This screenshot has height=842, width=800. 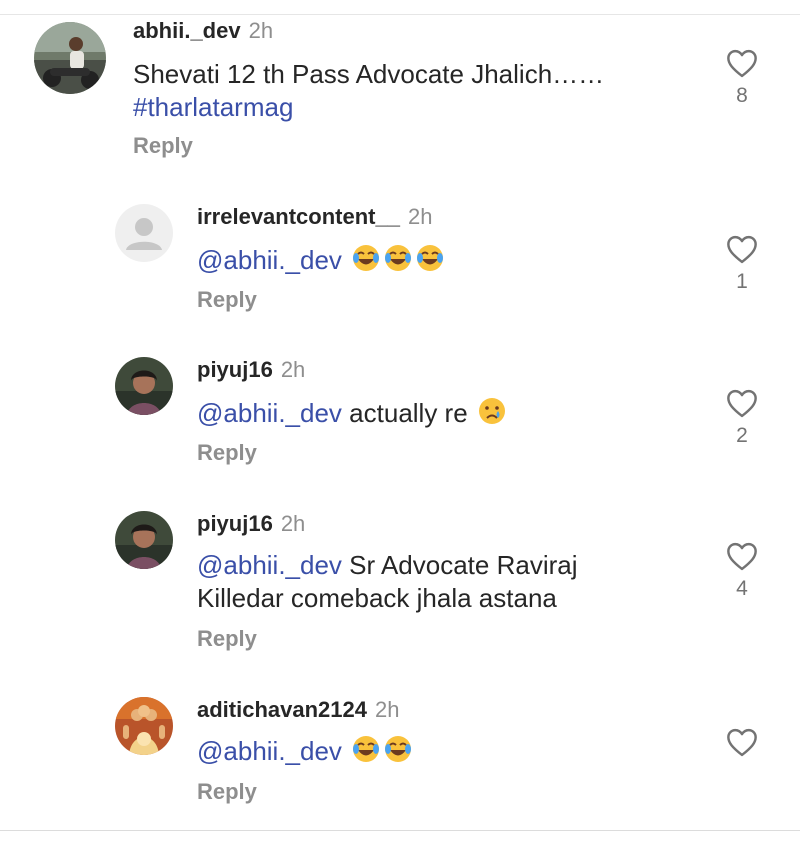 I want to click on comment-username: abhii._dev 2h, so click(x=203, y=31).